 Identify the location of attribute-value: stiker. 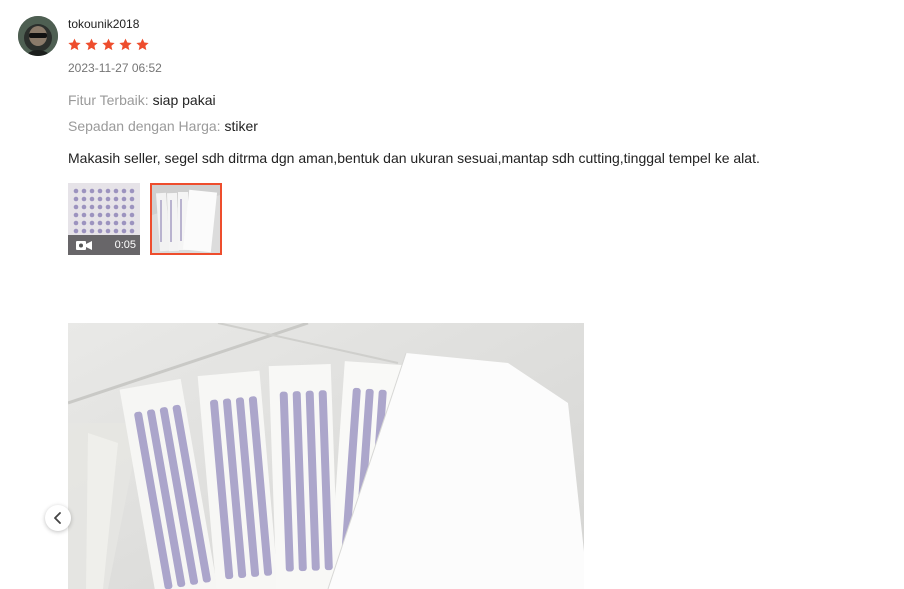
(241, 126).